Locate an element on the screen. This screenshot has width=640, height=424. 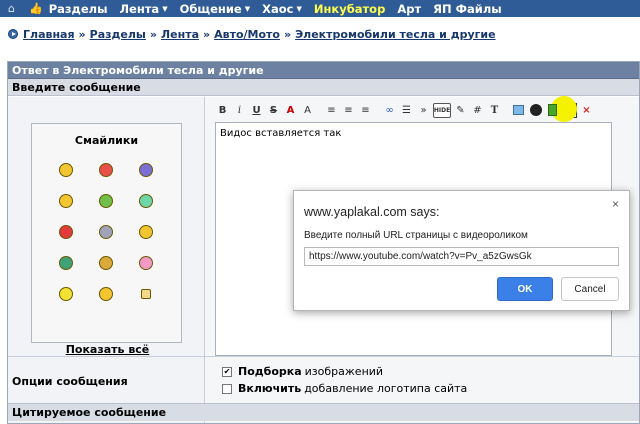
nav-item-files: ЯП Файлы is located at coordinates (467, 9).